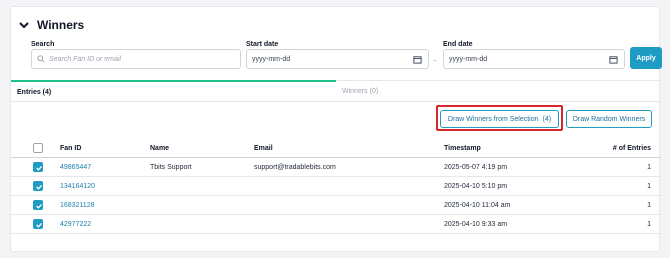  Describe the element at coordinates (263, 148) in the screenshot. I see `column-header-email: Email` at that location.